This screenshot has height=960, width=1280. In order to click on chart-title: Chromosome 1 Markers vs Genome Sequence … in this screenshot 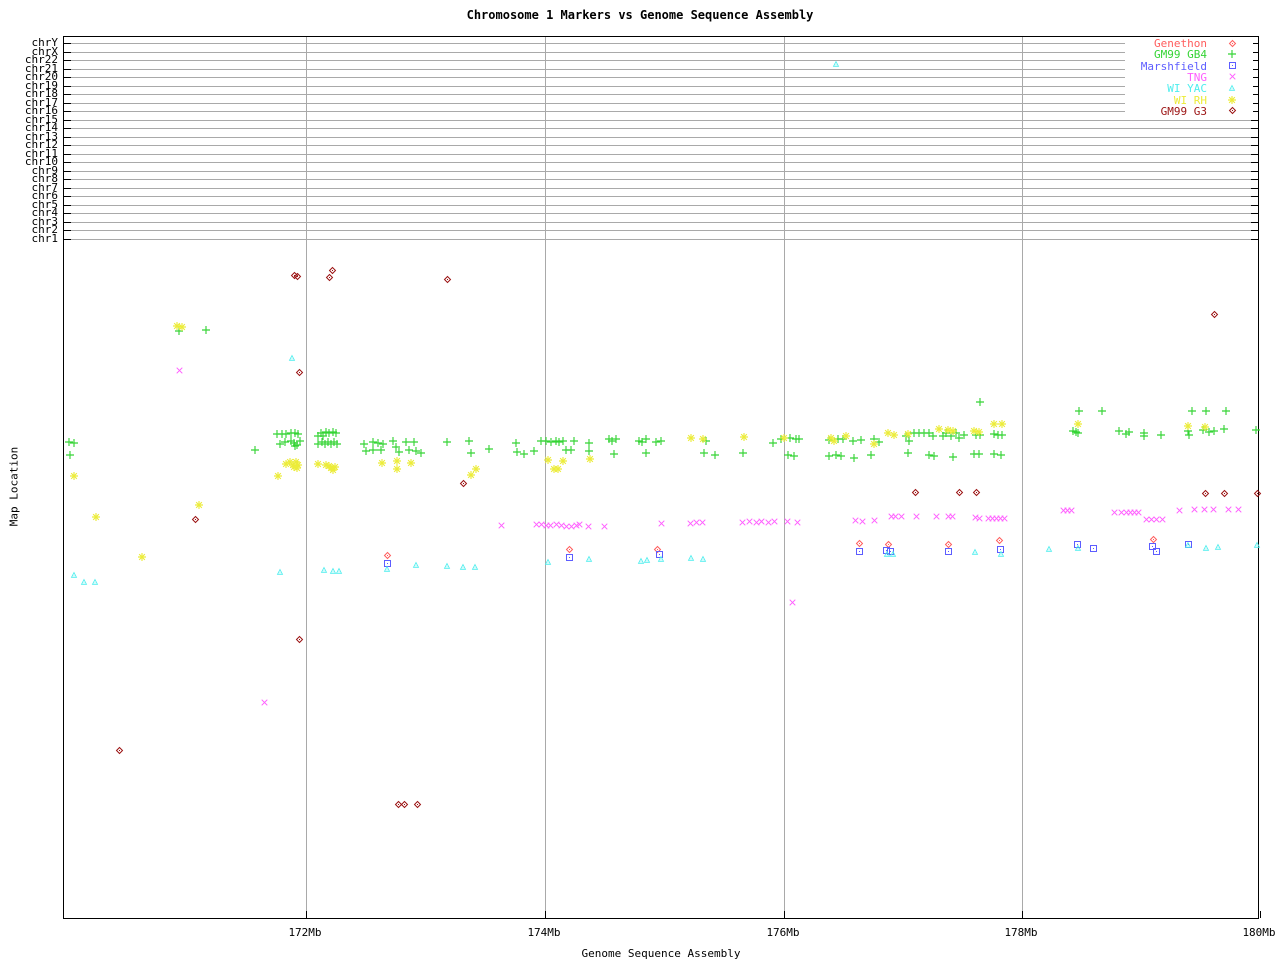, I will do `click(640, 15)`.